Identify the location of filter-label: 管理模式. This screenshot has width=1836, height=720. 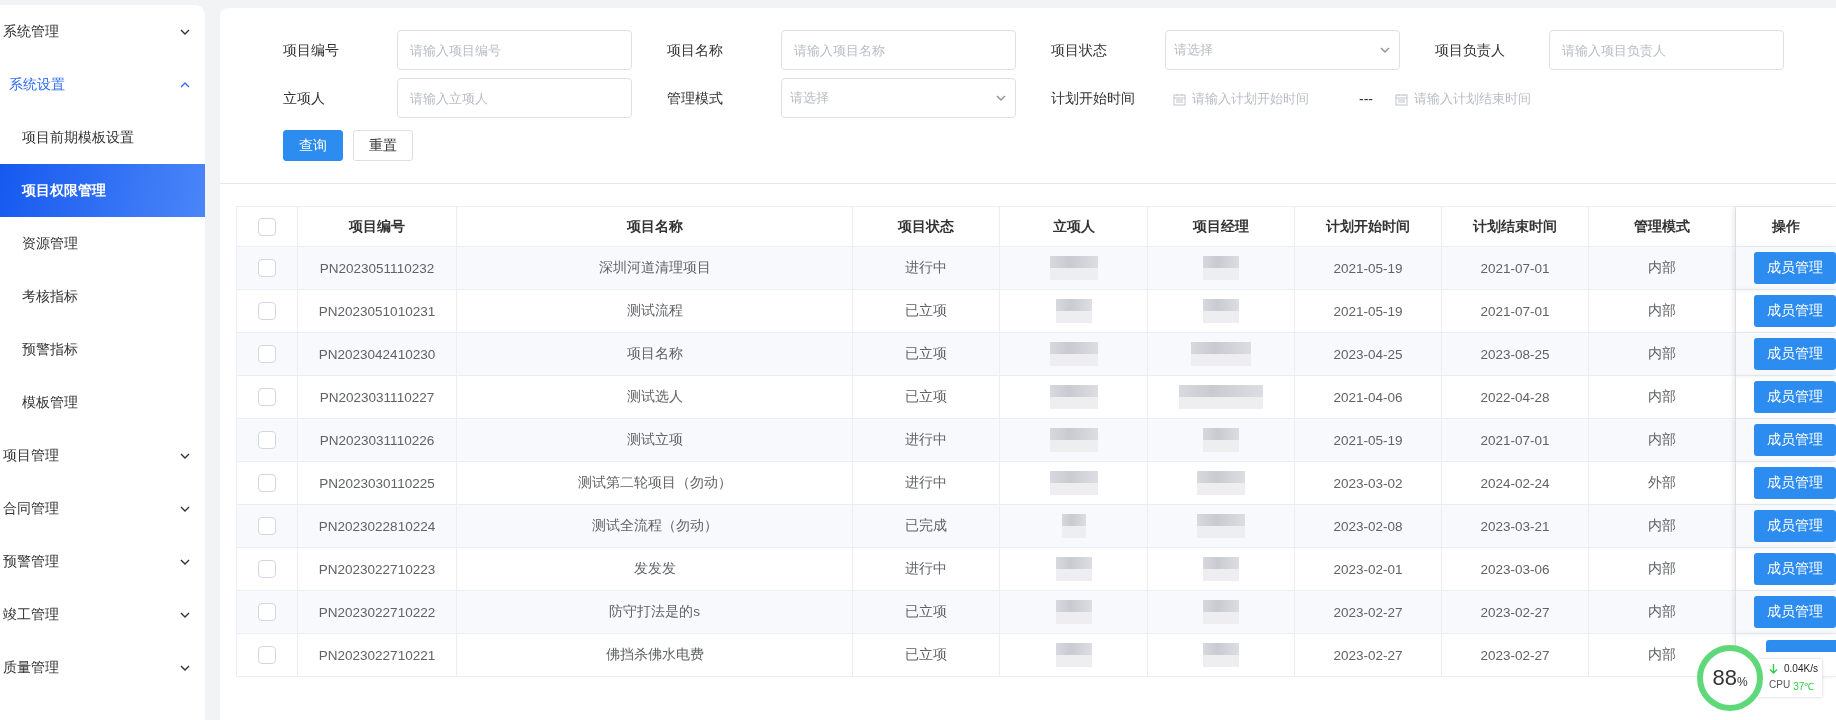
(695, 98).